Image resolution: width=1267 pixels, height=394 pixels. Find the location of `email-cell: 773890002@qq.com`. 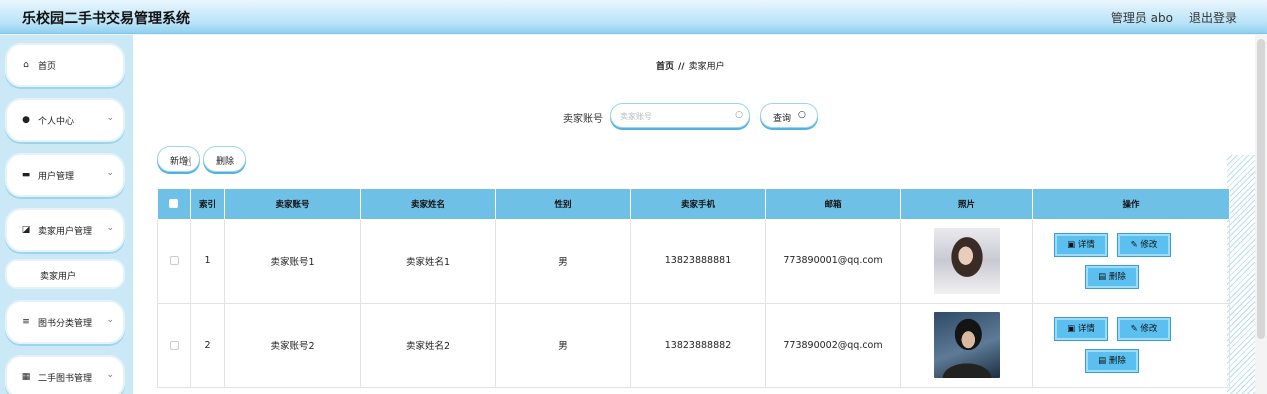

email-cell: 773890002@qq.com is located at coordinates (833, 345).